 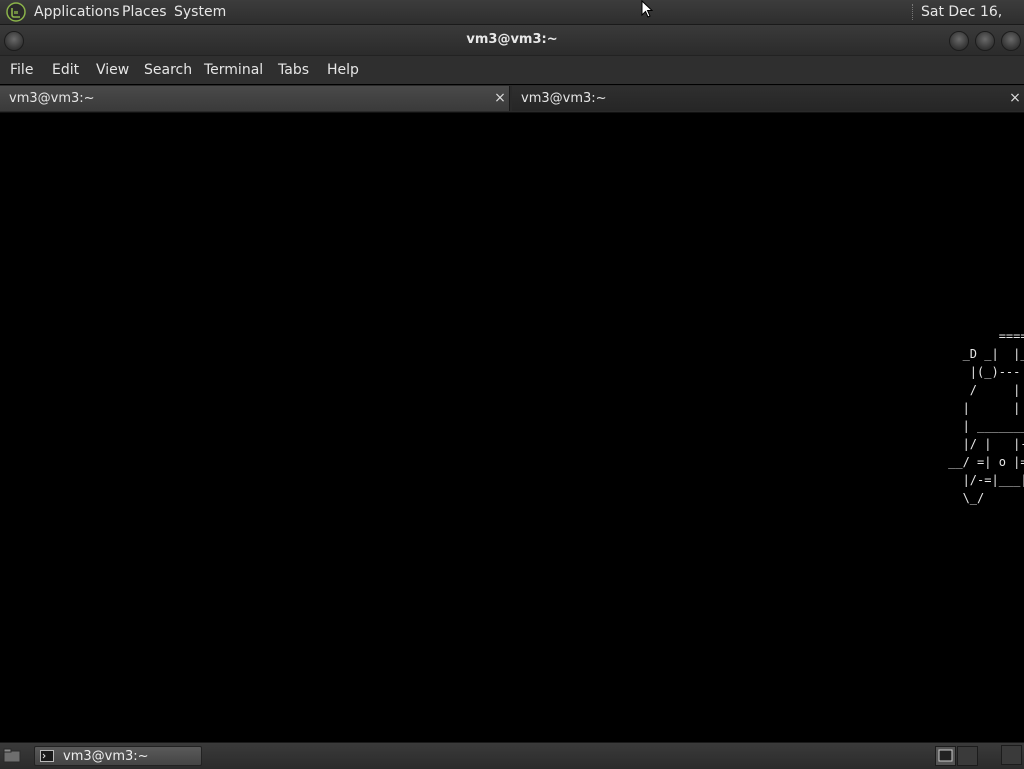 I want to click on menu-search: Search, so click(x=168, y=70).